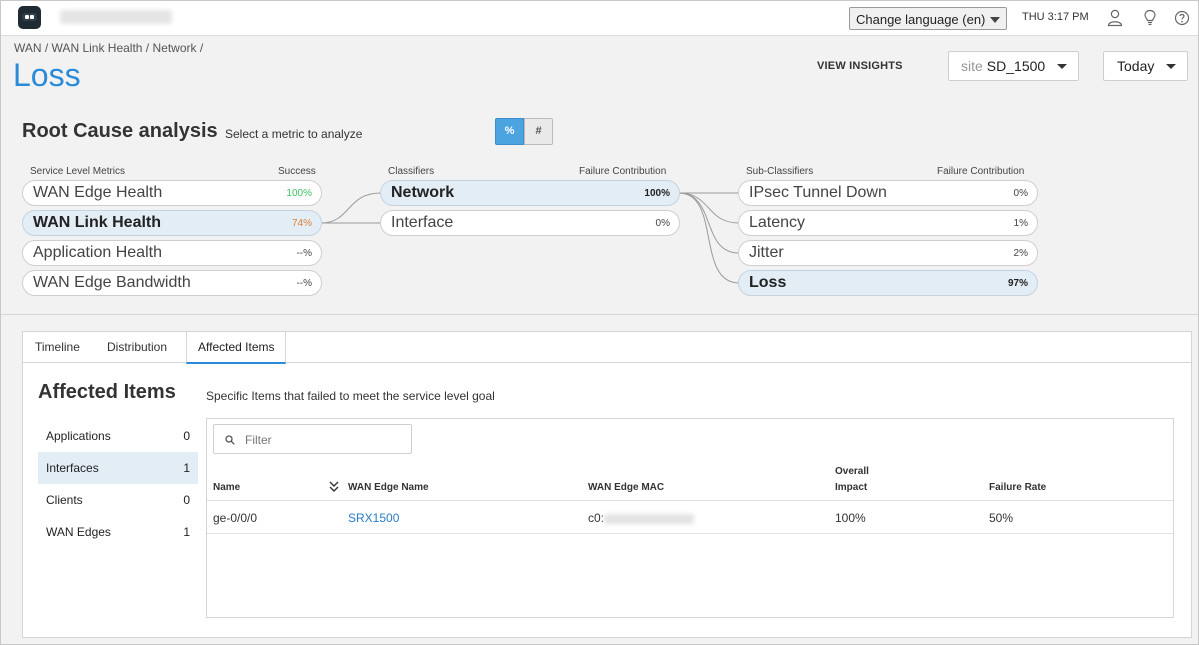  I want to click on classifier-label: Network, so click(423, 192).